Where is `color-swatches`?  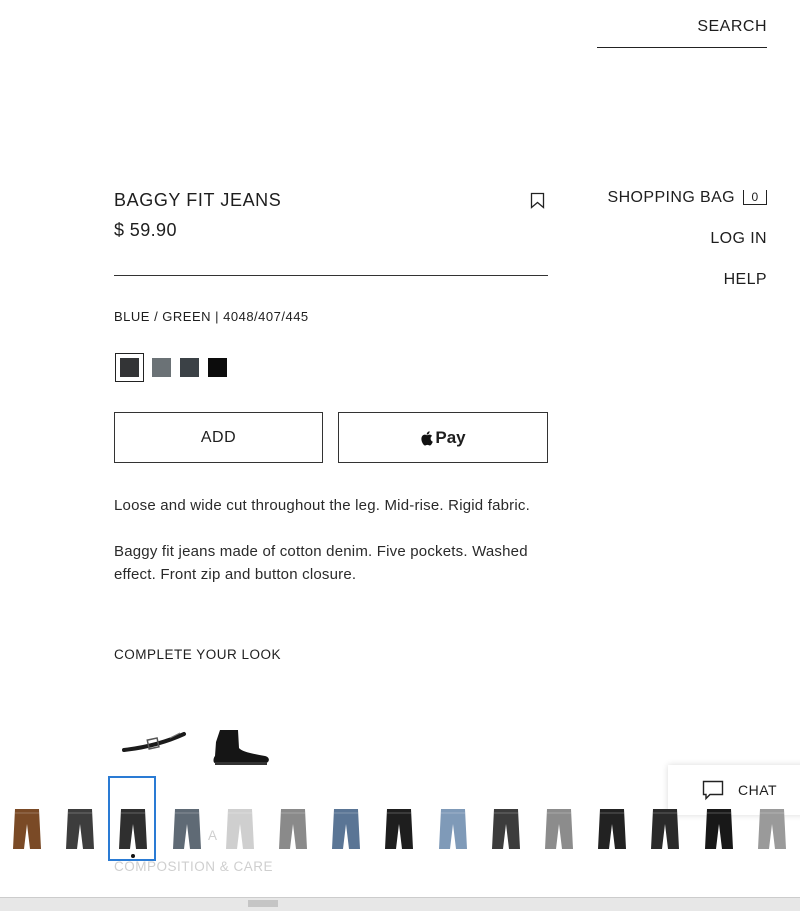 color-swatches is located at coordinates (170, 367).